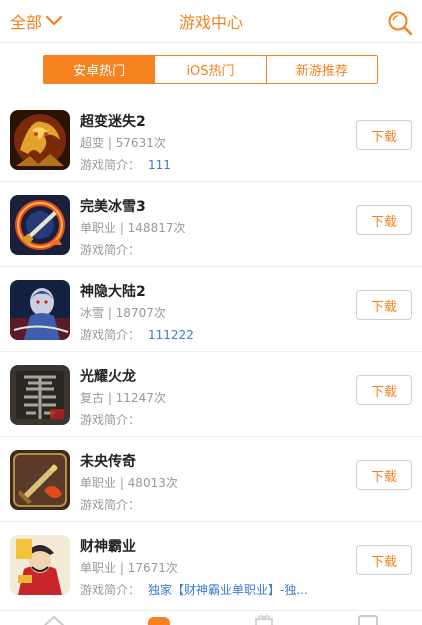  What do you see at coordinates (108, 376) in the screenshot?
I see `game-name: 光耀火龙` at bounding box center [108, 376].